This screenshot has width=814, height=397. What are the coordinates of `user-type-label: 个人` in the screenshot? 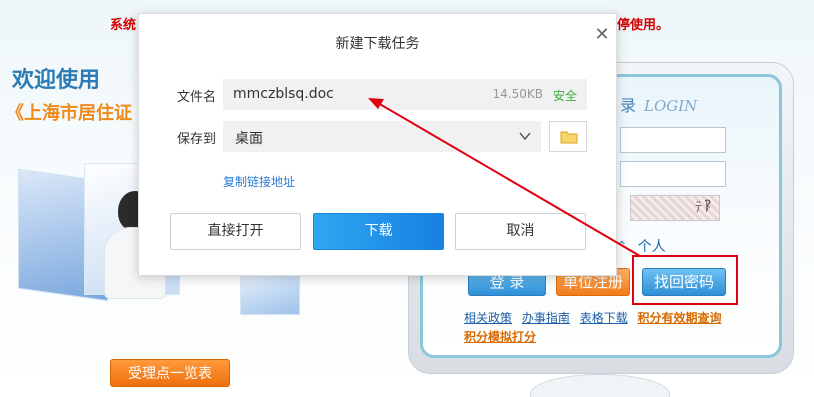 It's located at (651, 247).